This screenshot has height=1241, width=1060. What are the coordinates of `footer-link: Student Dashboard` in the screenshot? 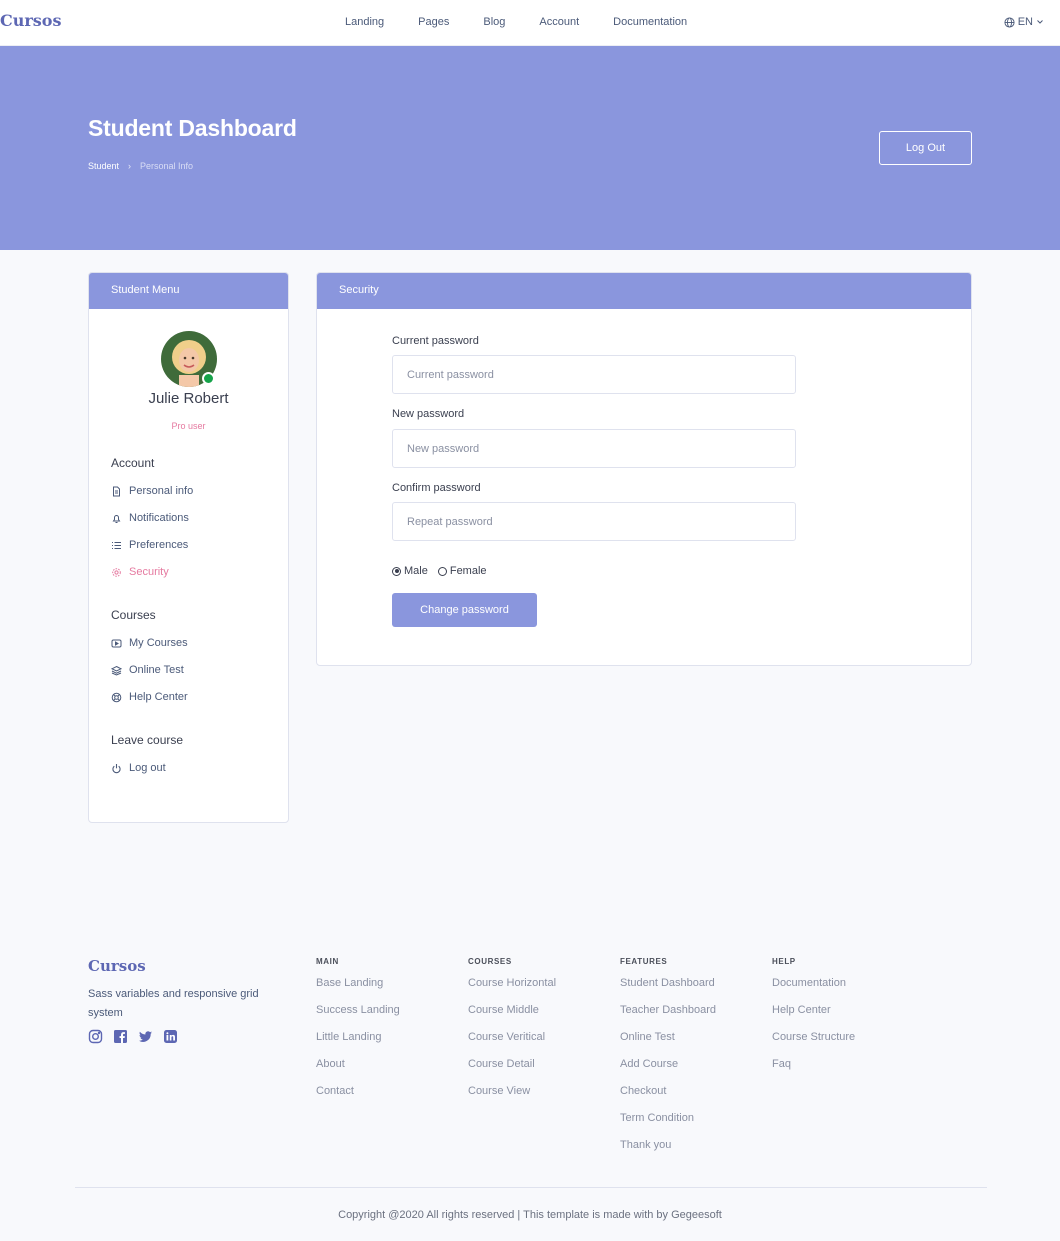 It's located at (668, 990).